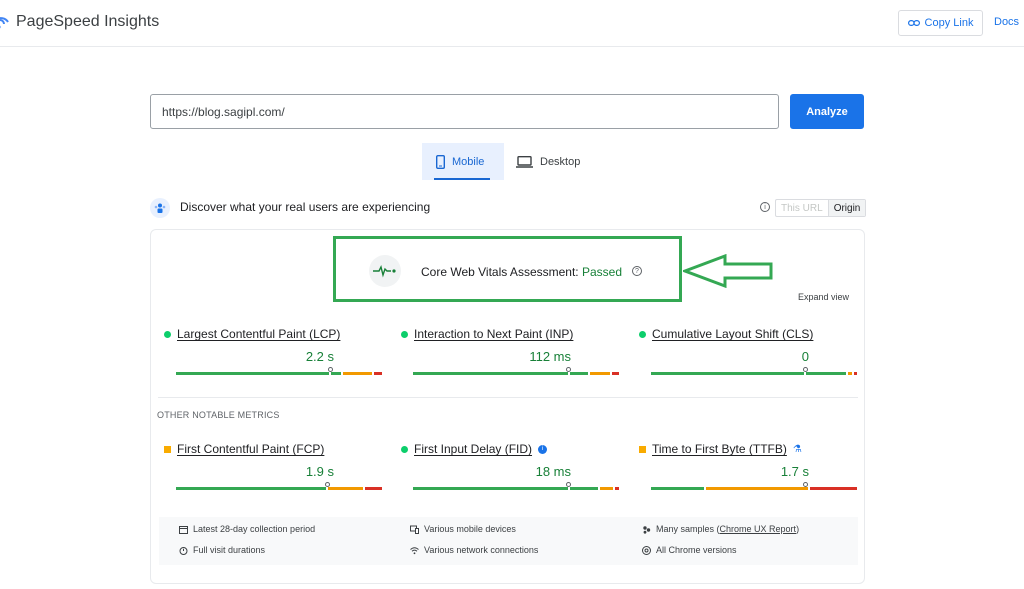 Image resolution: width=1024 pixels, height=589 pixels. Describe the element at coordinates (949, 23) in the screenshot. I see `copy-link-label: Copy Link` at that location.